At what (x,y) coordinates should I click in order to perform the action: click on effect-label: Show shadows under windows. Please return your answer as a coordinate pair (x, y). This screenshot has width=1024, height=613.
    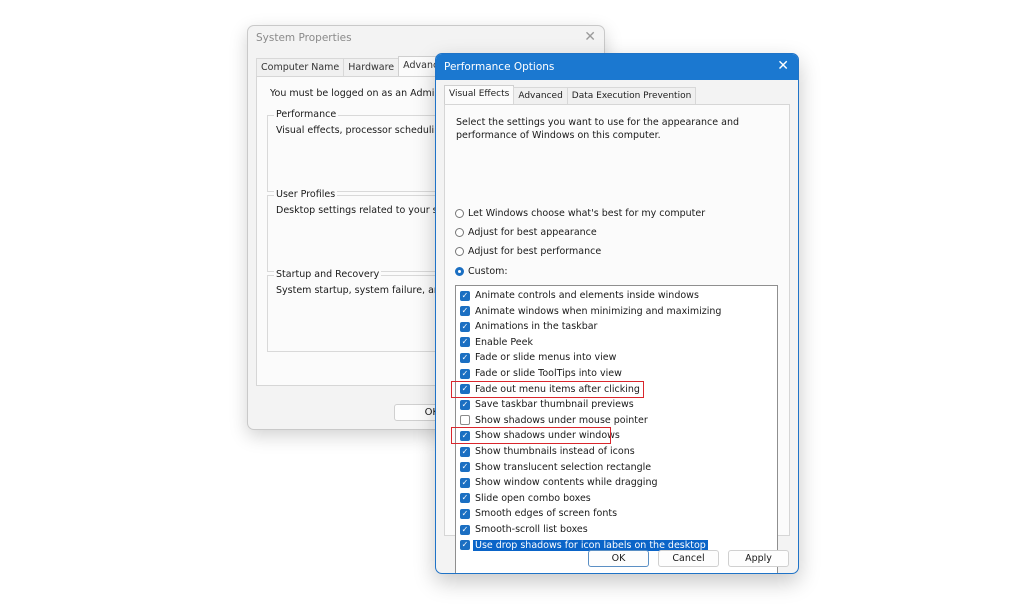
    Looking at the image, I should click on (547, 436).